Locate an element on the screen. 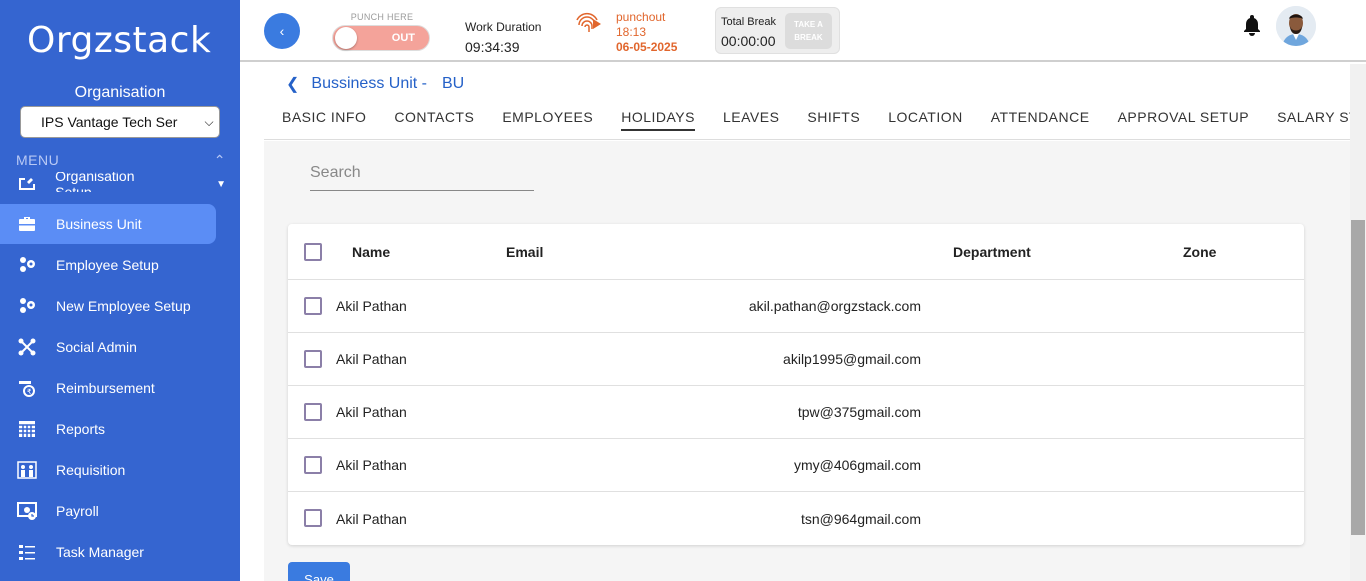 Image resolution: width=1366 pixels, height=581 pixels. punchout-info: punchout 18:13 06-05-2025 is located at coordinates (646, 32).